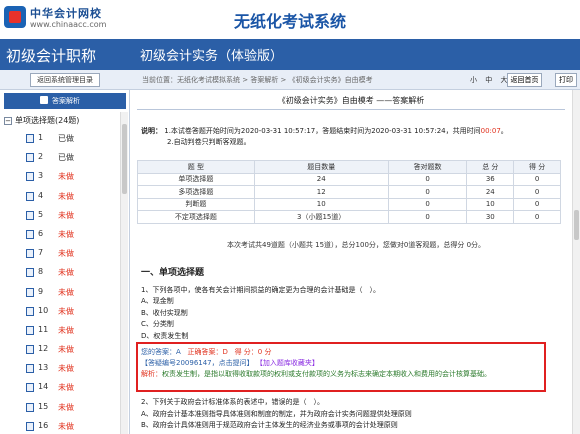  I want to click on table-cell: 3（小题15道）, so click(321, 217).